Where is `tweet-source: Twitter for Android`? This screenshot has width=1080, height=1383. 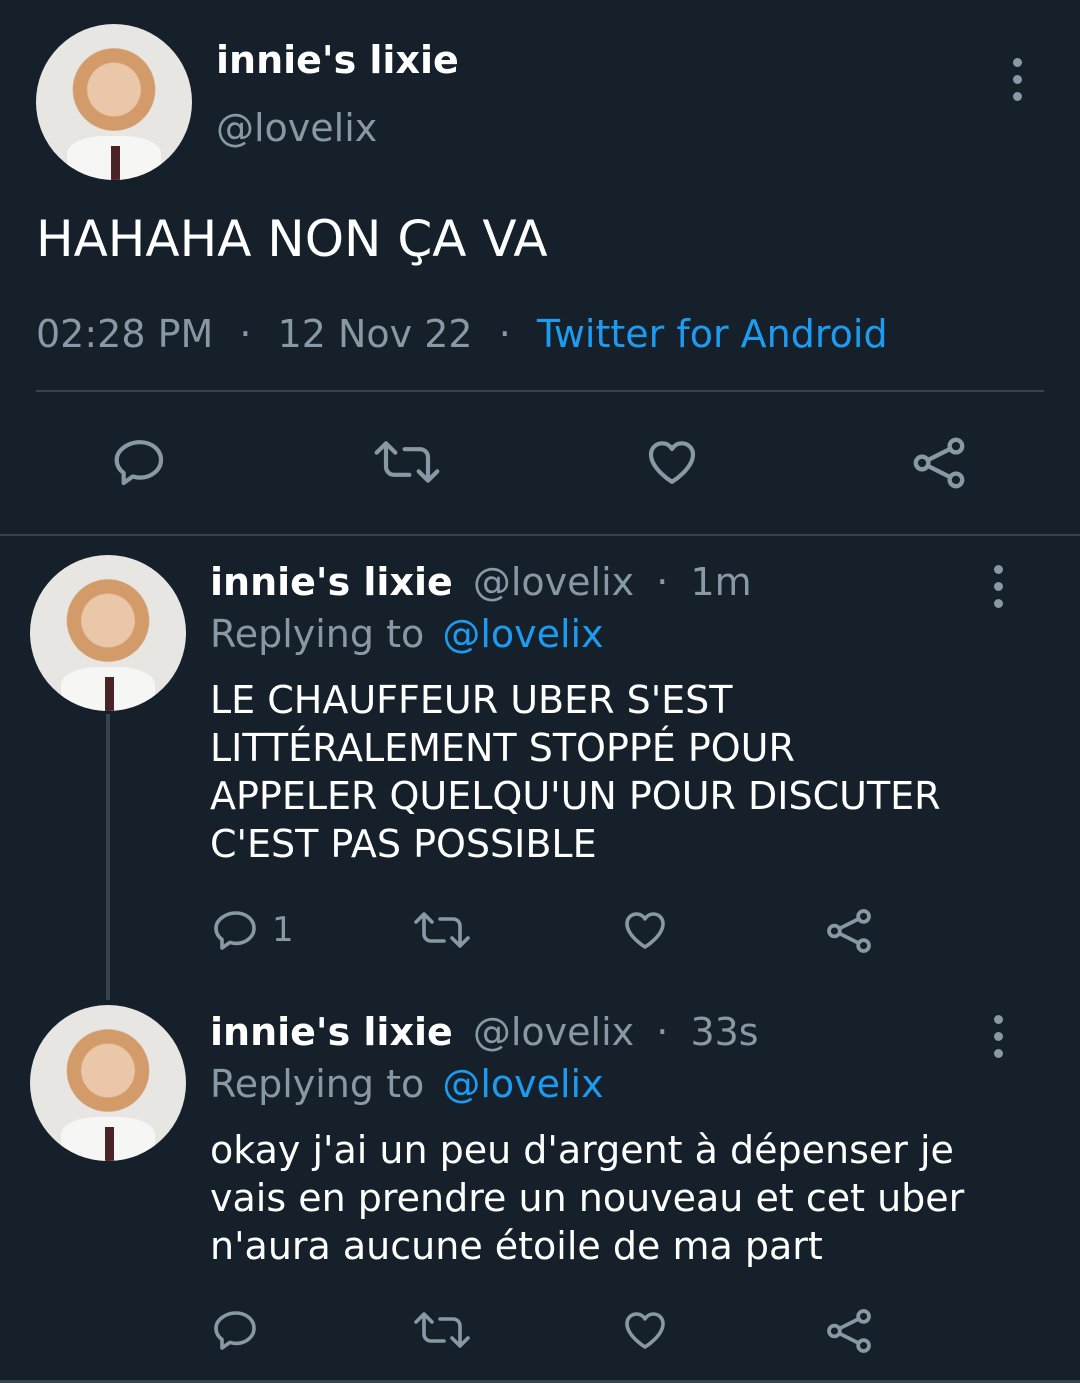
tweet-source: Twitter for Android is located at coordinates (712, 334).